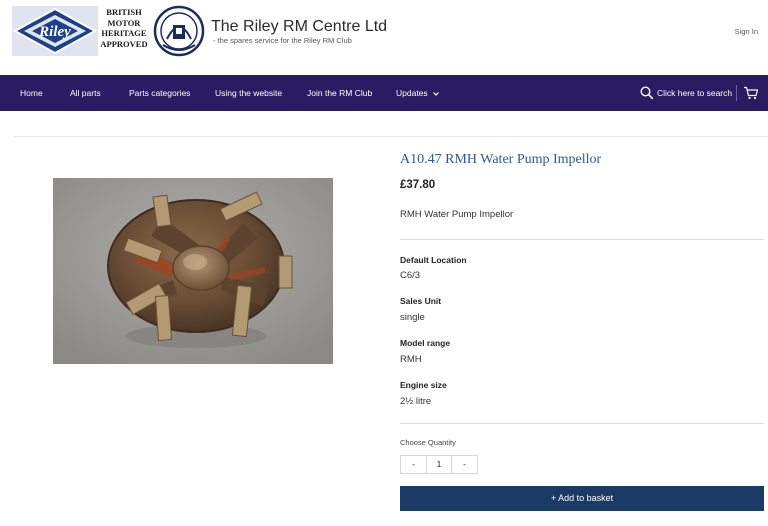 This screenshot has height=526, width=768. I want to click on attr-value-sales-unit: single, so click(412, 317).